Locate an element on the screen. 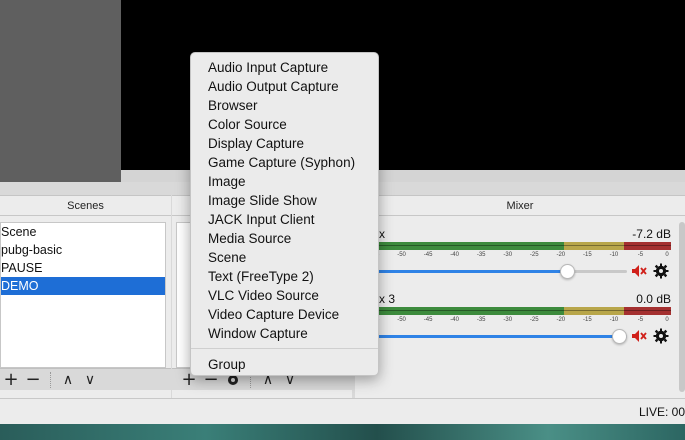 Image resolution: width=685 pixels, height=440 pixels. menu-item-game-capture: Game Capture (Syphon) is located at coordinates (284, 162).